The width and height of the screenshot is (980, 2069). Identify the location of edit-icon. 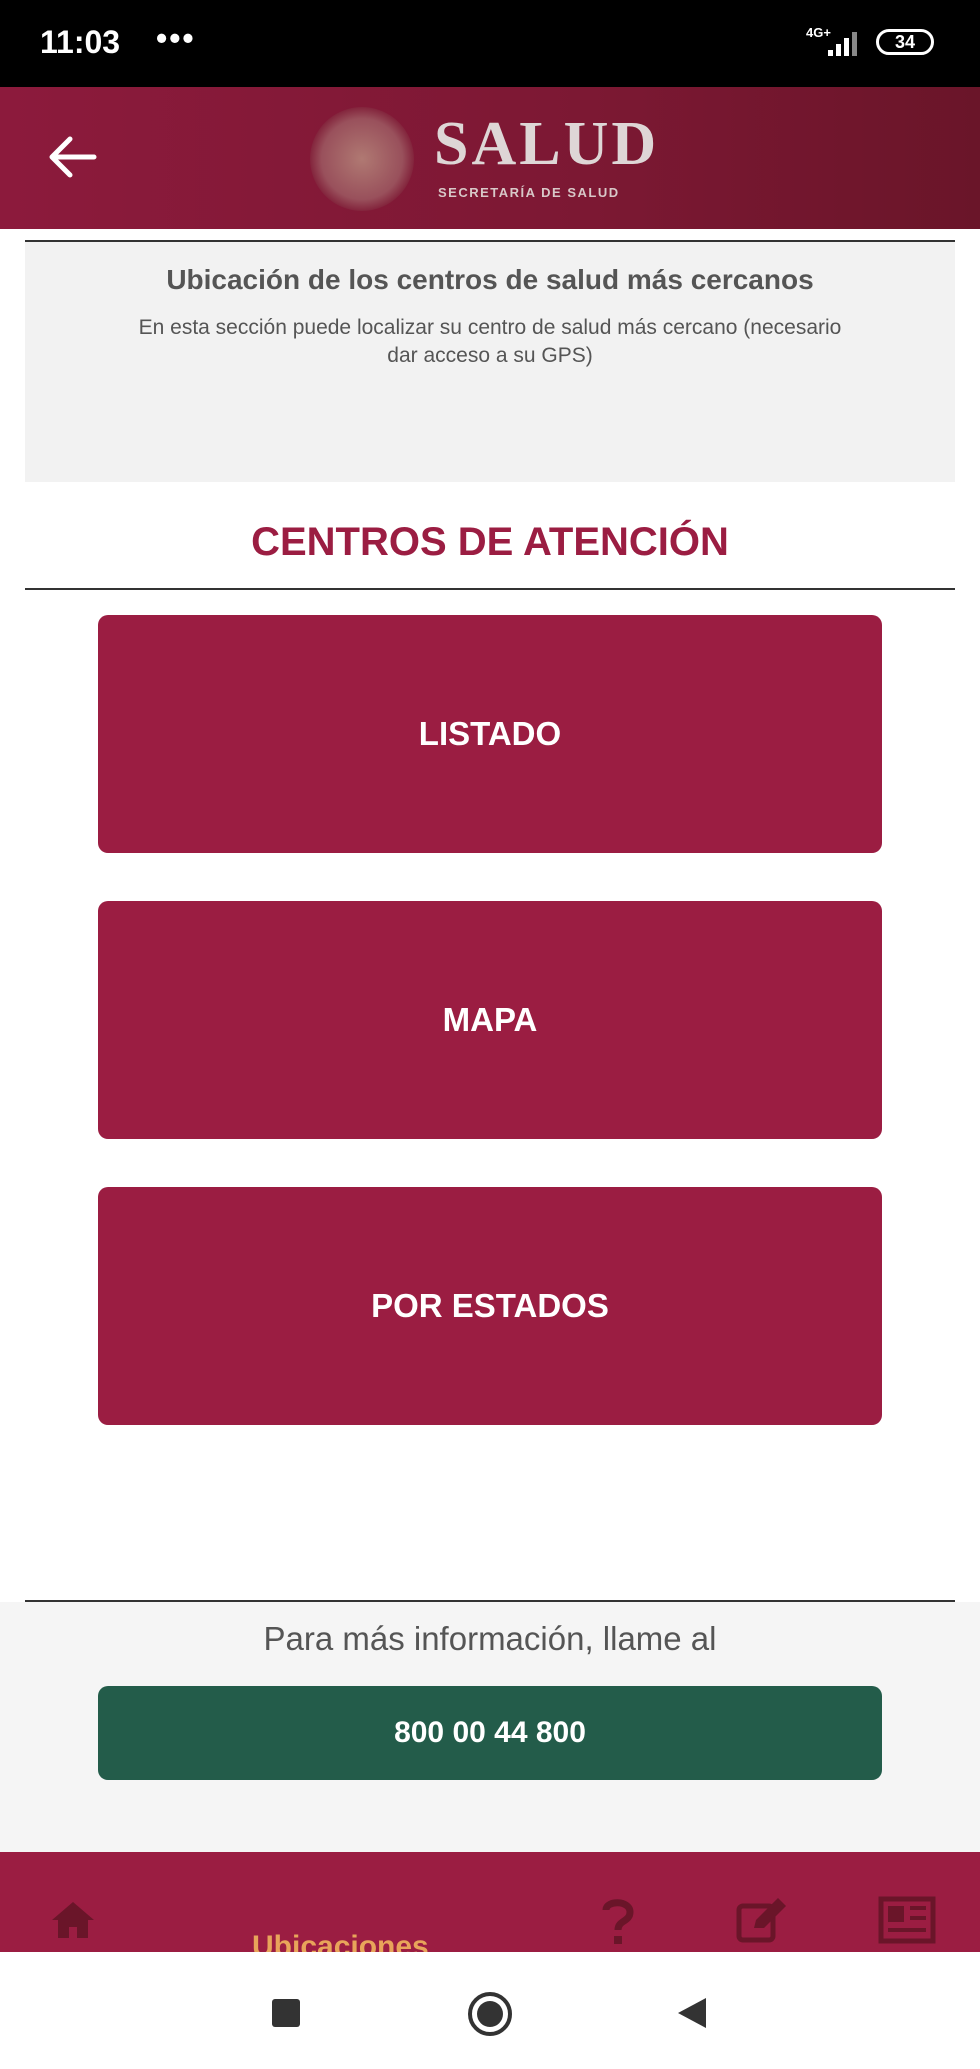
(762, 1920).